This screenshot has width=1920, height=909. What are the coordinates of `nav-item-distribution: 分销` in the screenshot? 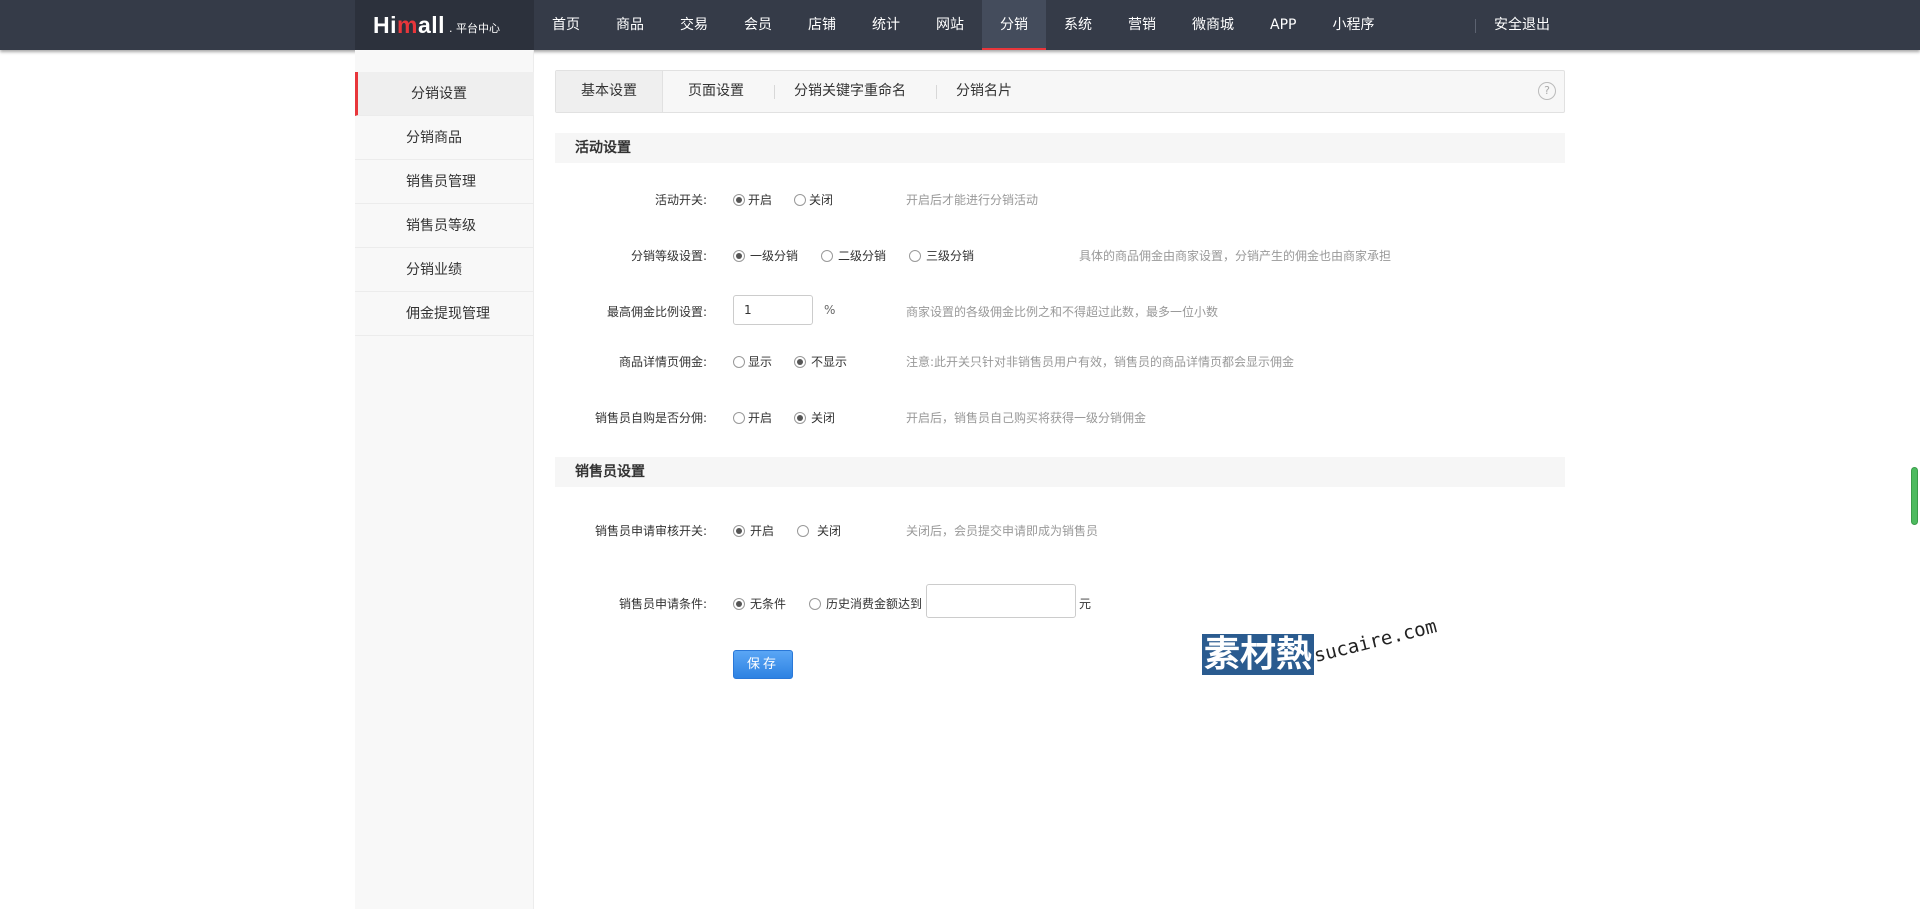 It's located at (1014, 25).